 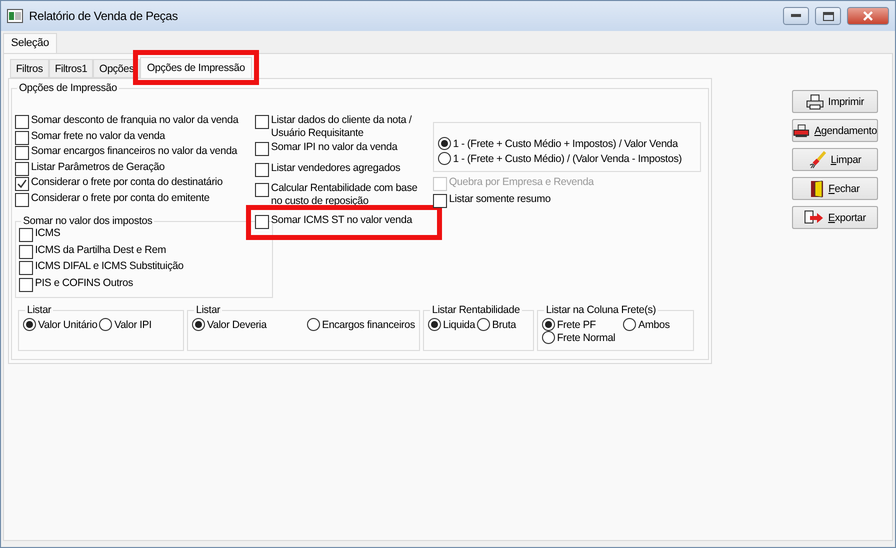 I want to click on close-icon, so click(x=868, y=16).